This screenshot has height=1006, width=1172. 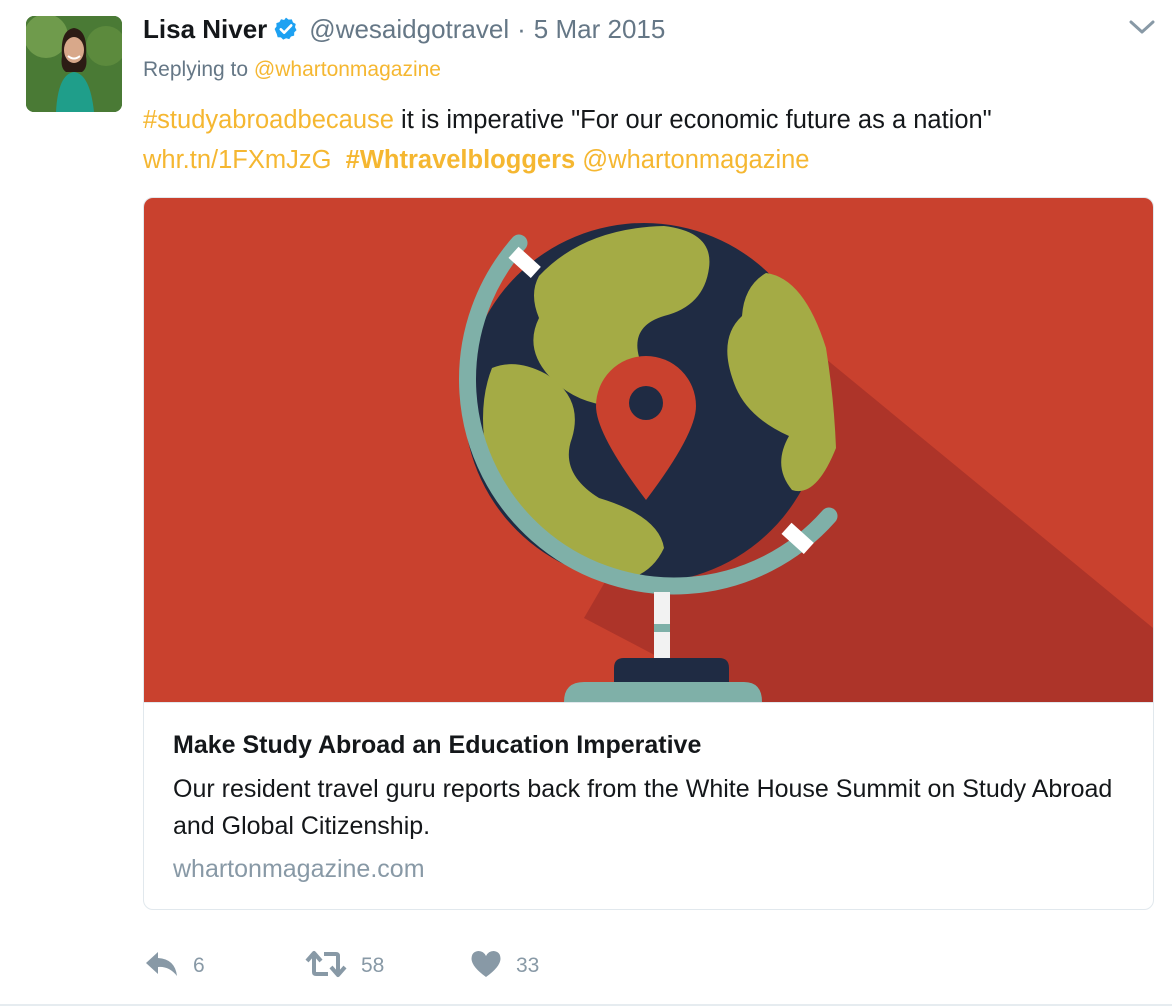 I want to click on tweet-header: Lisa Niver @wesaidgotravel · 5 Mar 2015, so click(x=404, y=29).